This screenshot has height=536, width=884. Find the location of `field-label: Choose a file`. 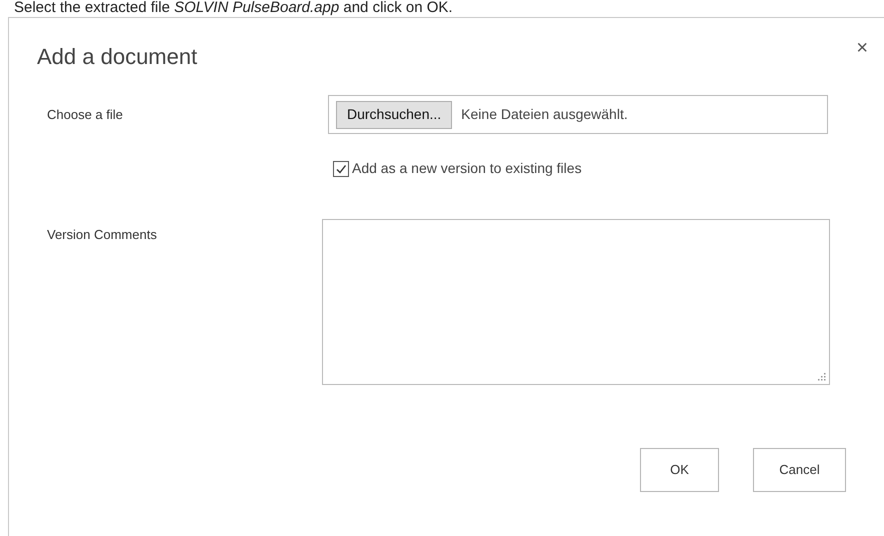

field-label: Choose a file is located at coordinates (85, 115).